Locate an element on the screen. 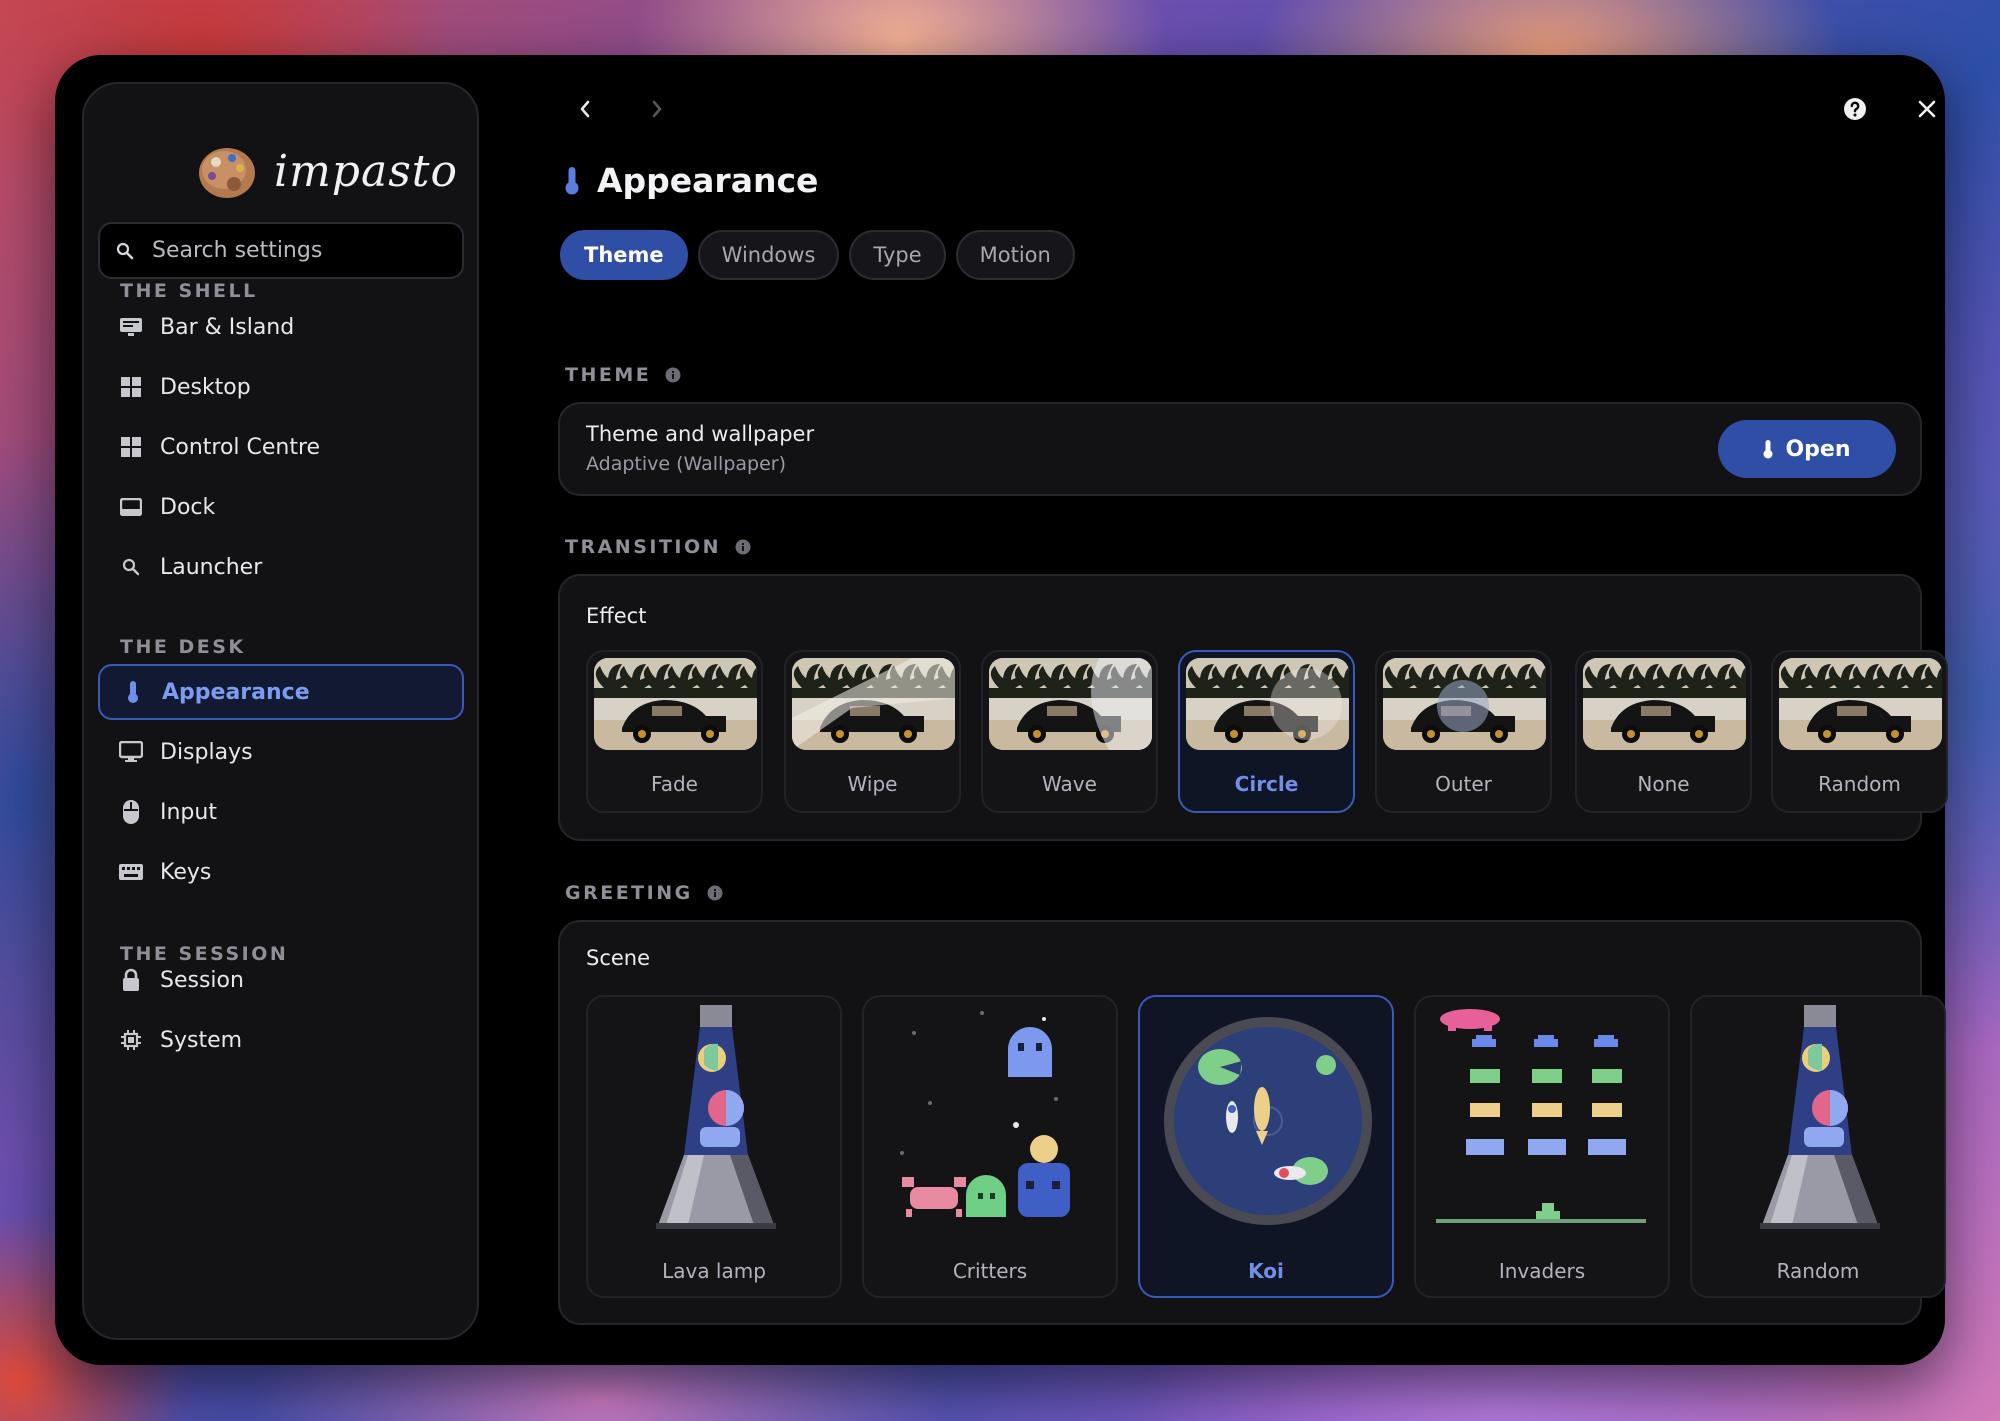 Image resolution: width=2000 pixels, height=1421 pixels. close-icon is located at coordinates (1927, 109).